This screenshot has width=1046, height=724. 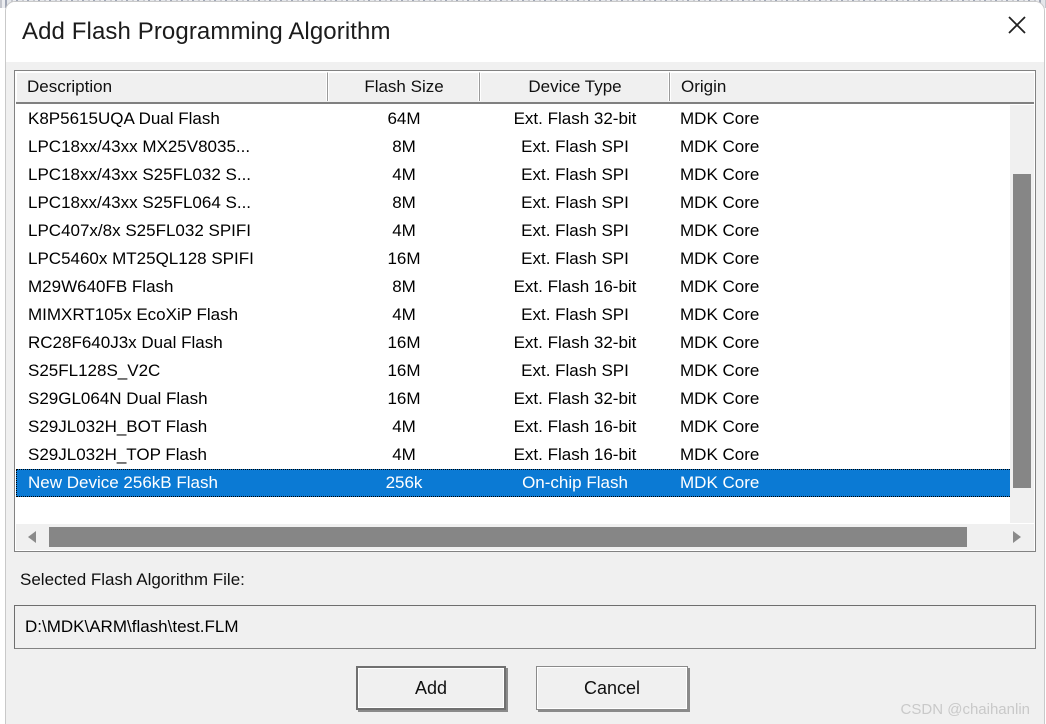 What do you see at coordinates (525, 627) in the screenshot?
I see `selected-file-input: D:\MDK\ARM\flash\test.FLM` at bounding box center [525, 627].